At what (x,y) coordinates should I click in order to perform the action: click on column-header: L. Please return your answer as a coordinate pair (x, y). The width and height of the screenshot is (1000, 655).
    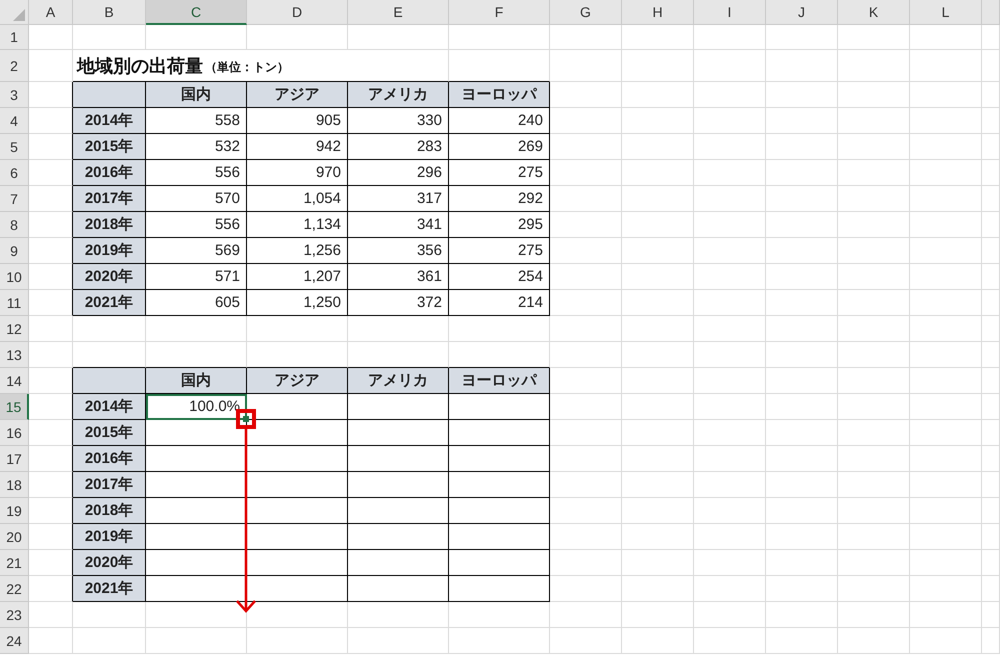
    Looking at the image, I should click on (946, 12).